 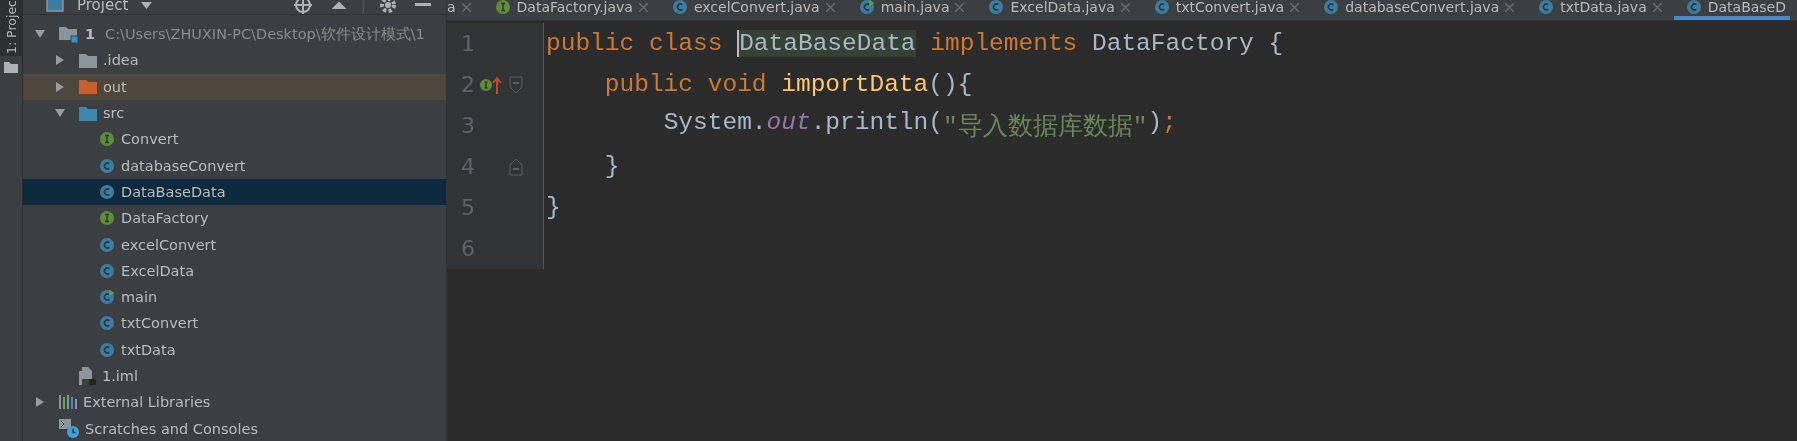 What do you see at coordinates (491, 84) in the screenshot?
I see `implements-marker-icon` at bounding box center [491, 84].